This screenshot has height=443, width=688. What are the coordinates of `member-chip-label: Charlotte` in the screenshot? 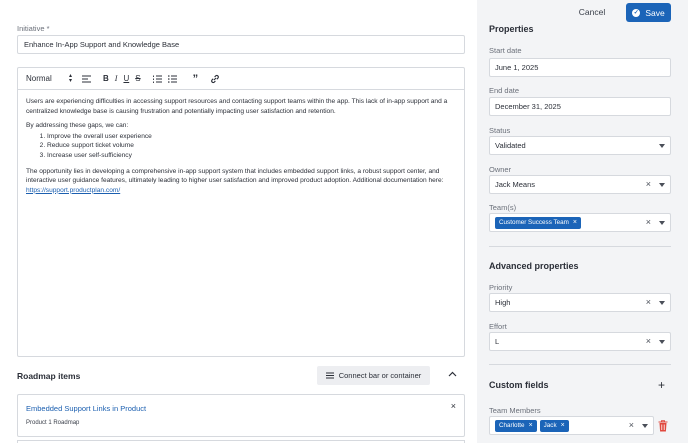 It's located at (512, 425).